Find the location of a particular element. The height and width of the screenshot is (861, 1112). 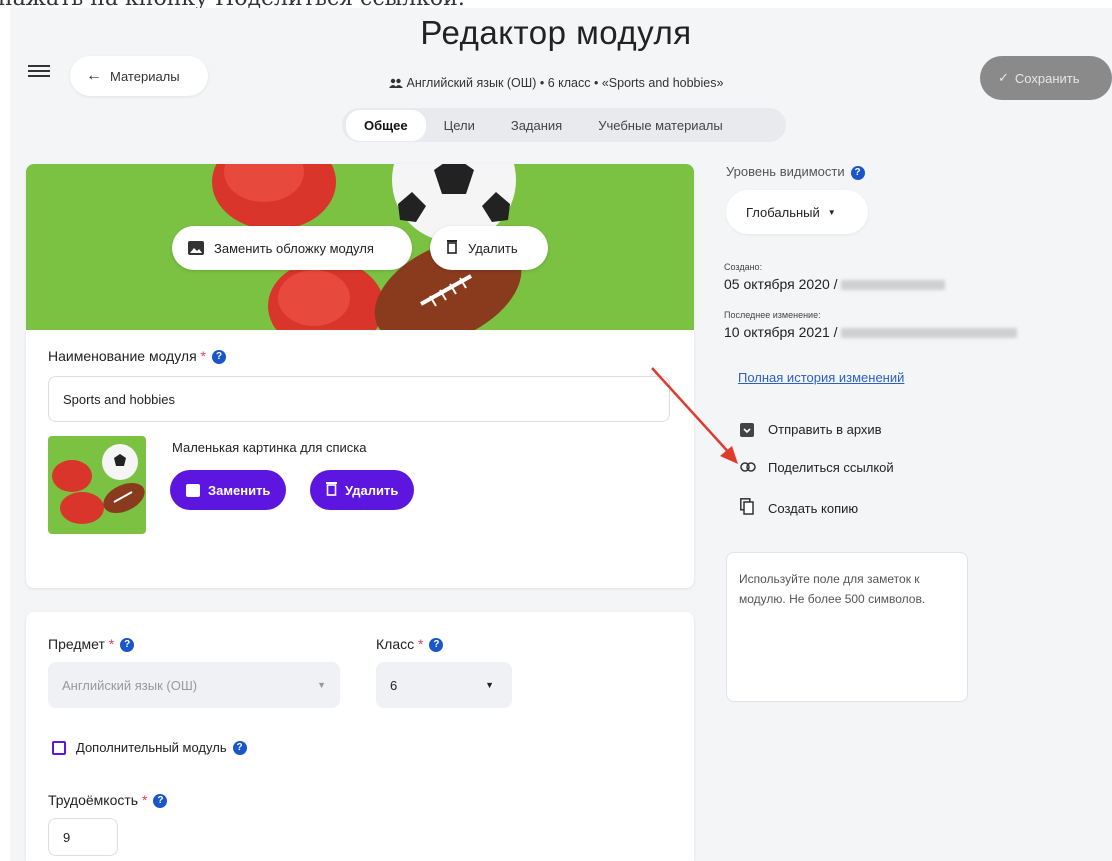

tab-bar: Общее Цели Задания Учебные материалы is located at coordinates (564, 125).